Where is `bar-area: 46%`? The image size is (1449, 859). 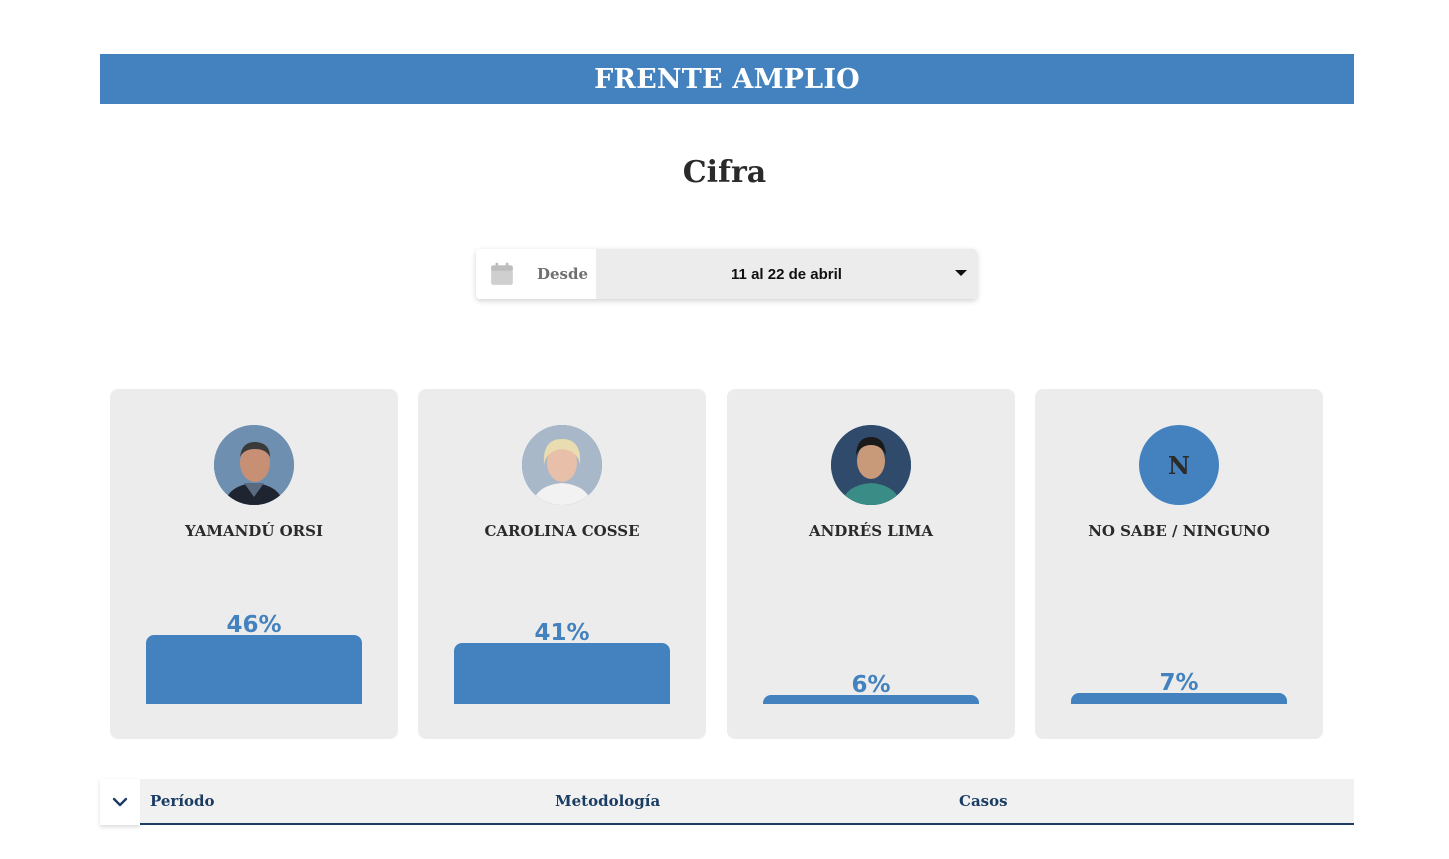
bar-area: 46% is located at coordinates (254, 629).